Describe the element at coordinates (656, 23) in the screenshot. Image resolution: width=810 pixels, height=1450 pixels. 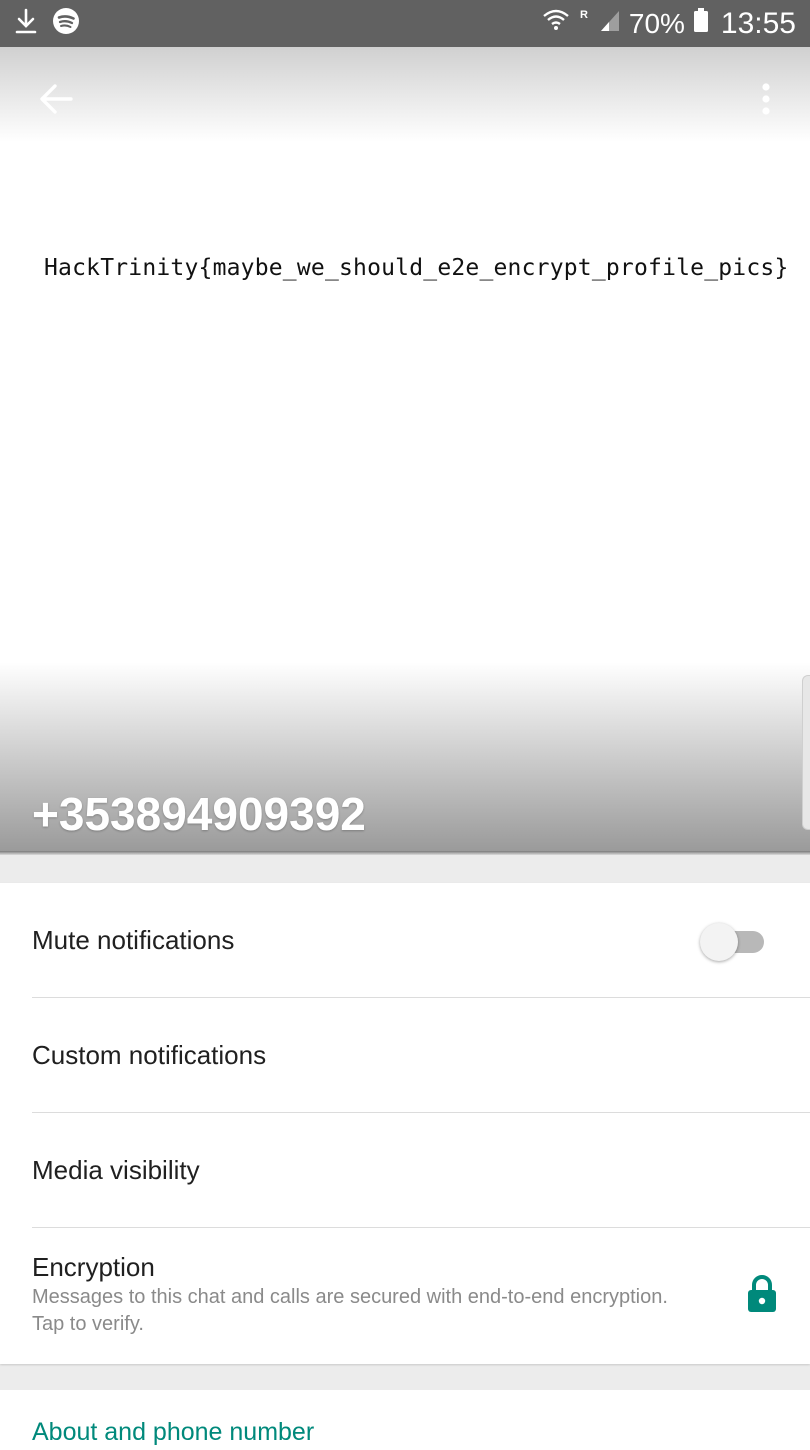
I see `battery-percent: 70%` at that location.